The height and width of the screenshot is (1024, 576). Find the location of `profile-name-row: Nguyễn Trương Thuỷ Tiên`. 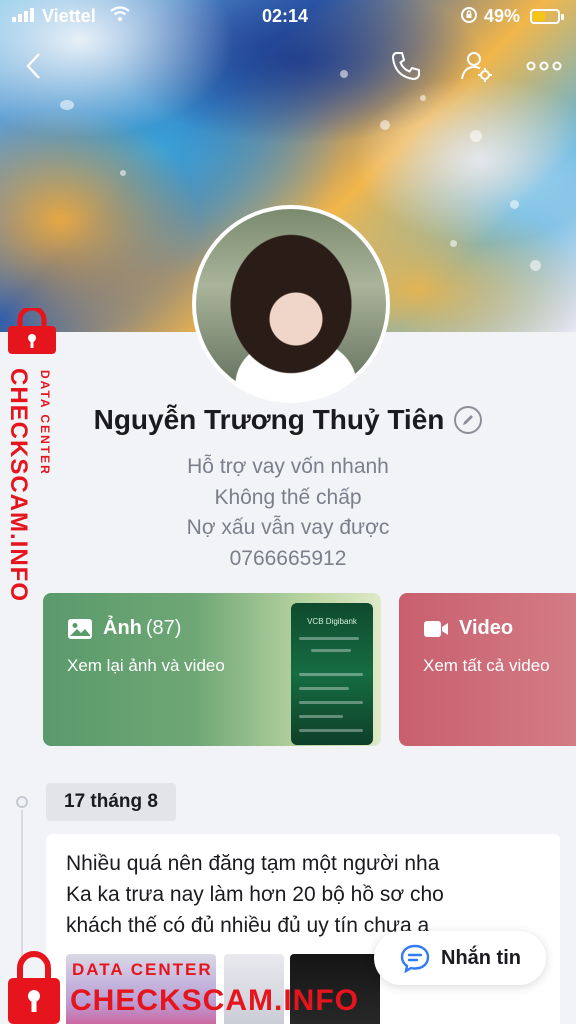

profile-name-row: Nguyễn Trương Thuỷ Tiên is located at coordinates (288, 420).